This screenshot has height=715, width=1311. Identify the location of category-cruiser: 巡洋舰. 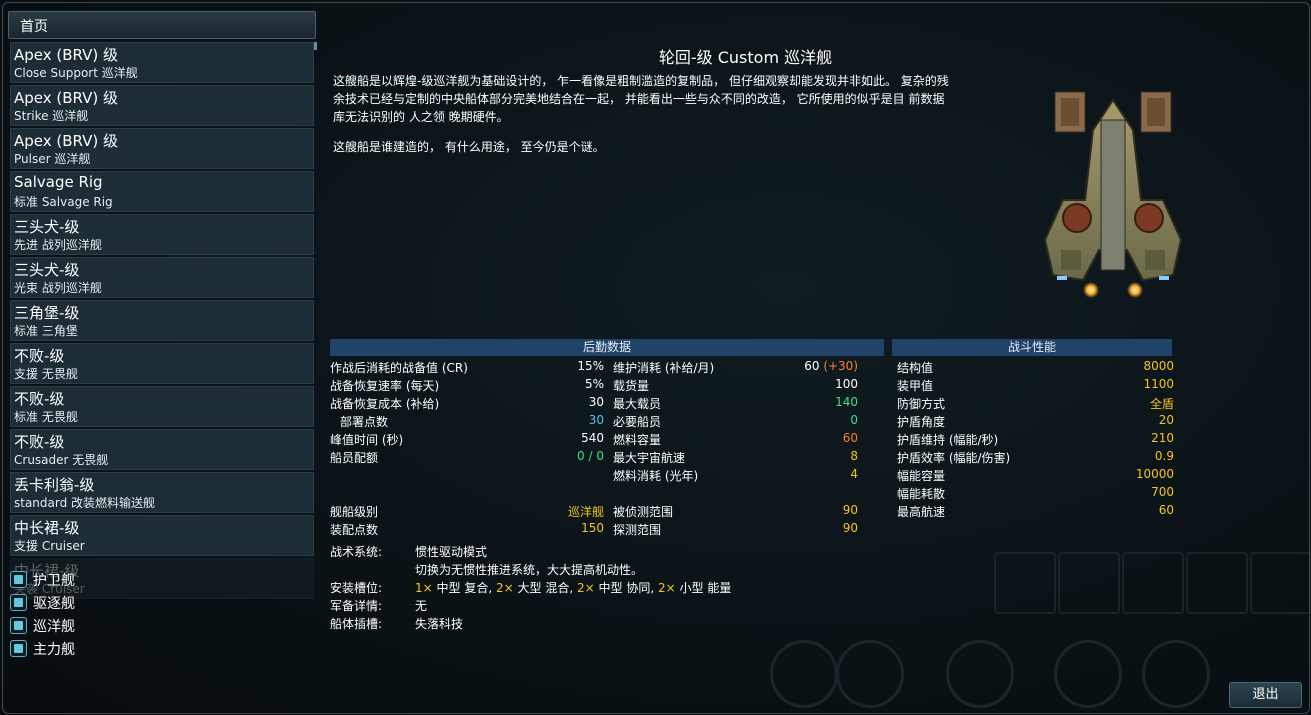
(42, 625).